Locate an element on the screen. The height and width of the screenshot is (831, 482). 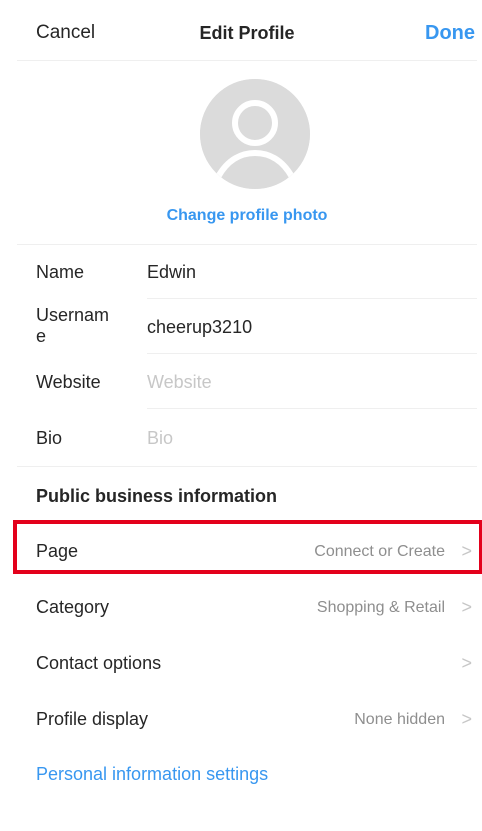
page-row-highlight is located at coordinates (247, 547).